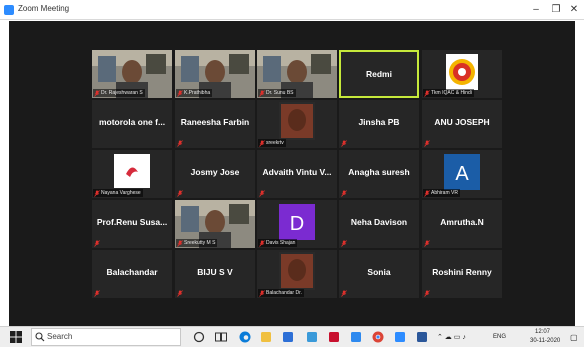 This screenshot has width=584, height=347. Describe the element at coordinates (334, 337) in the screenshot. I see `mcafee-icon` at that location.